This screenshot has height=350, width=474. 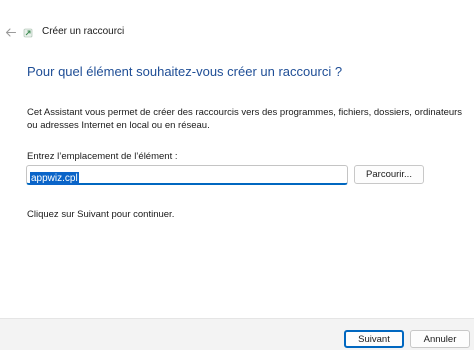 What do you see at coordinates (374, 339) in the screenshot?
I see `next-button: Suivant` at bounding box center [374, 339].